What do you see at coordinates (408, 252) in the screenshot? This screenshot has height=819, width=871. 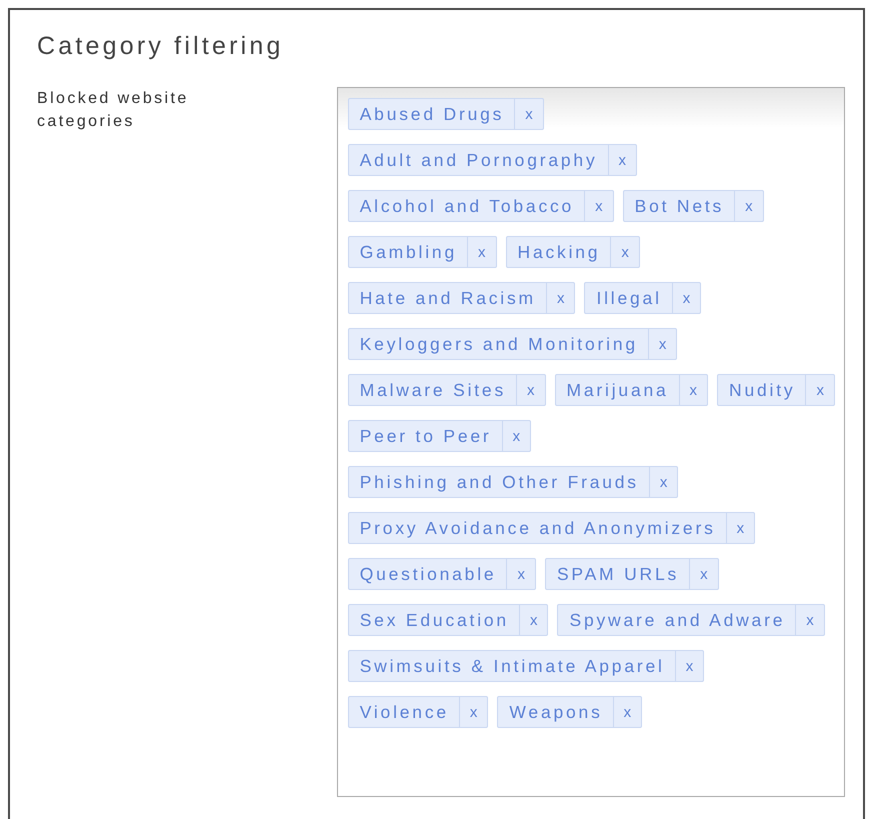 I see `tag-label: Gambling` at bounding box center [408, 252].